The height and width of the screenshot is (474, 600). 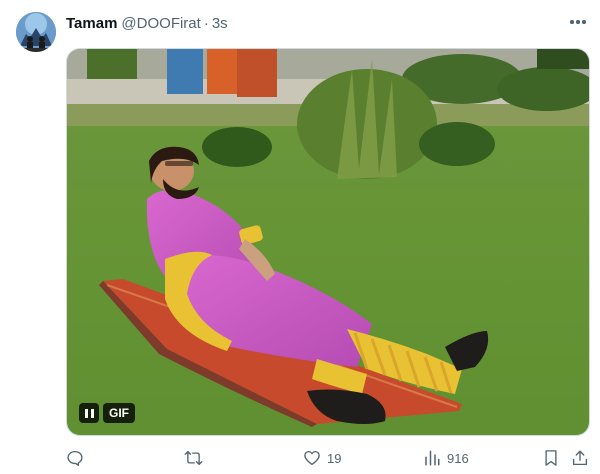 I want to click on avatar, so click(x=36, y=32).